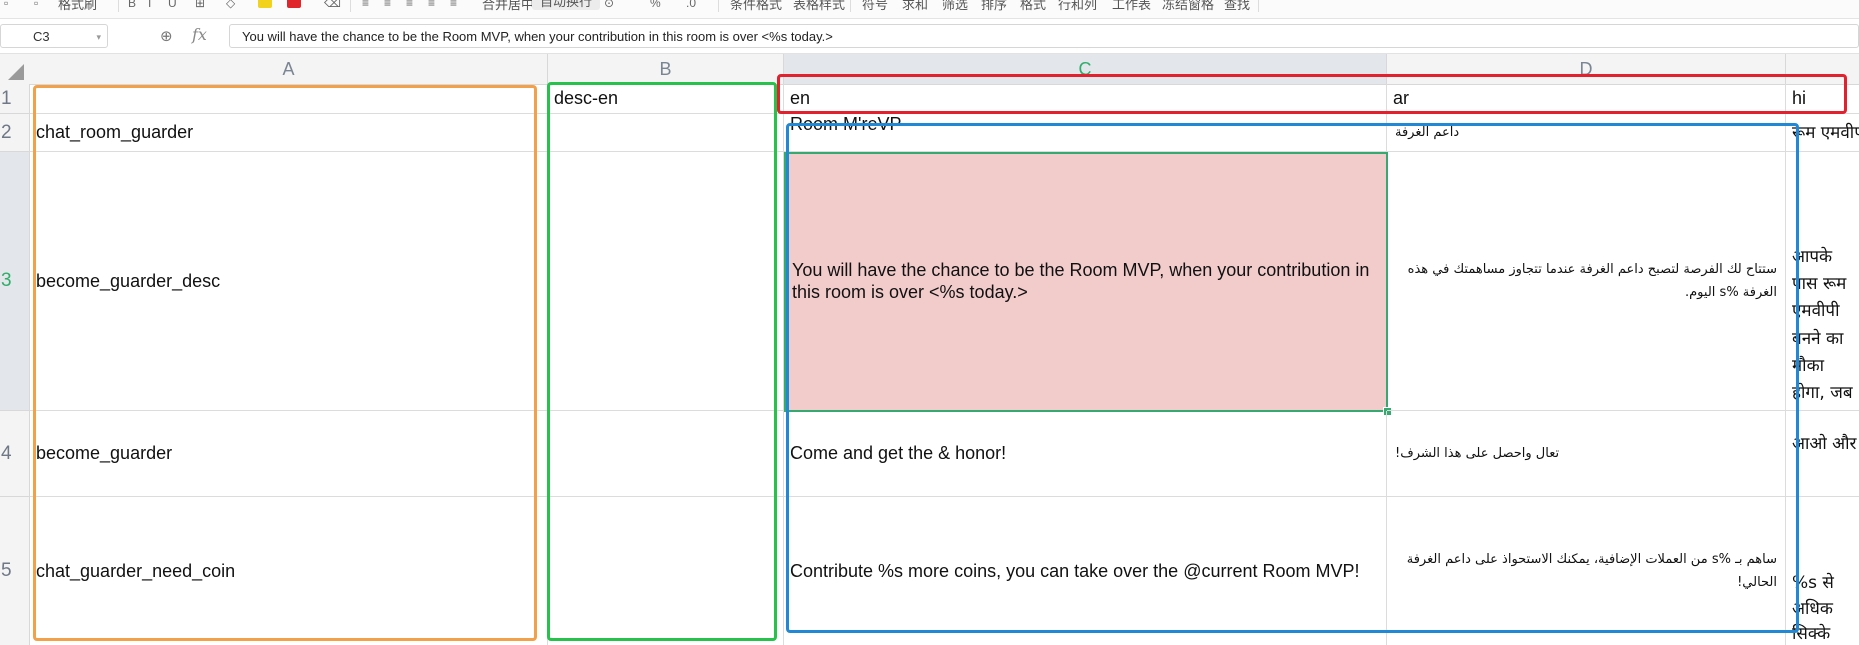  I want to click on align-center-icon: ≡, so click(387, 5).